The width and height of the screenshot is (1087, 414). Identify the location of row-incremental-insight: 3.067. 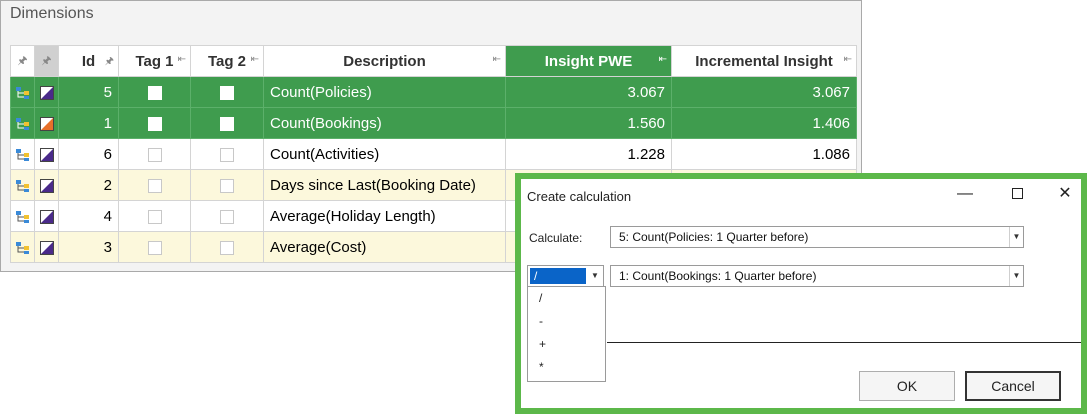
(764, 92).